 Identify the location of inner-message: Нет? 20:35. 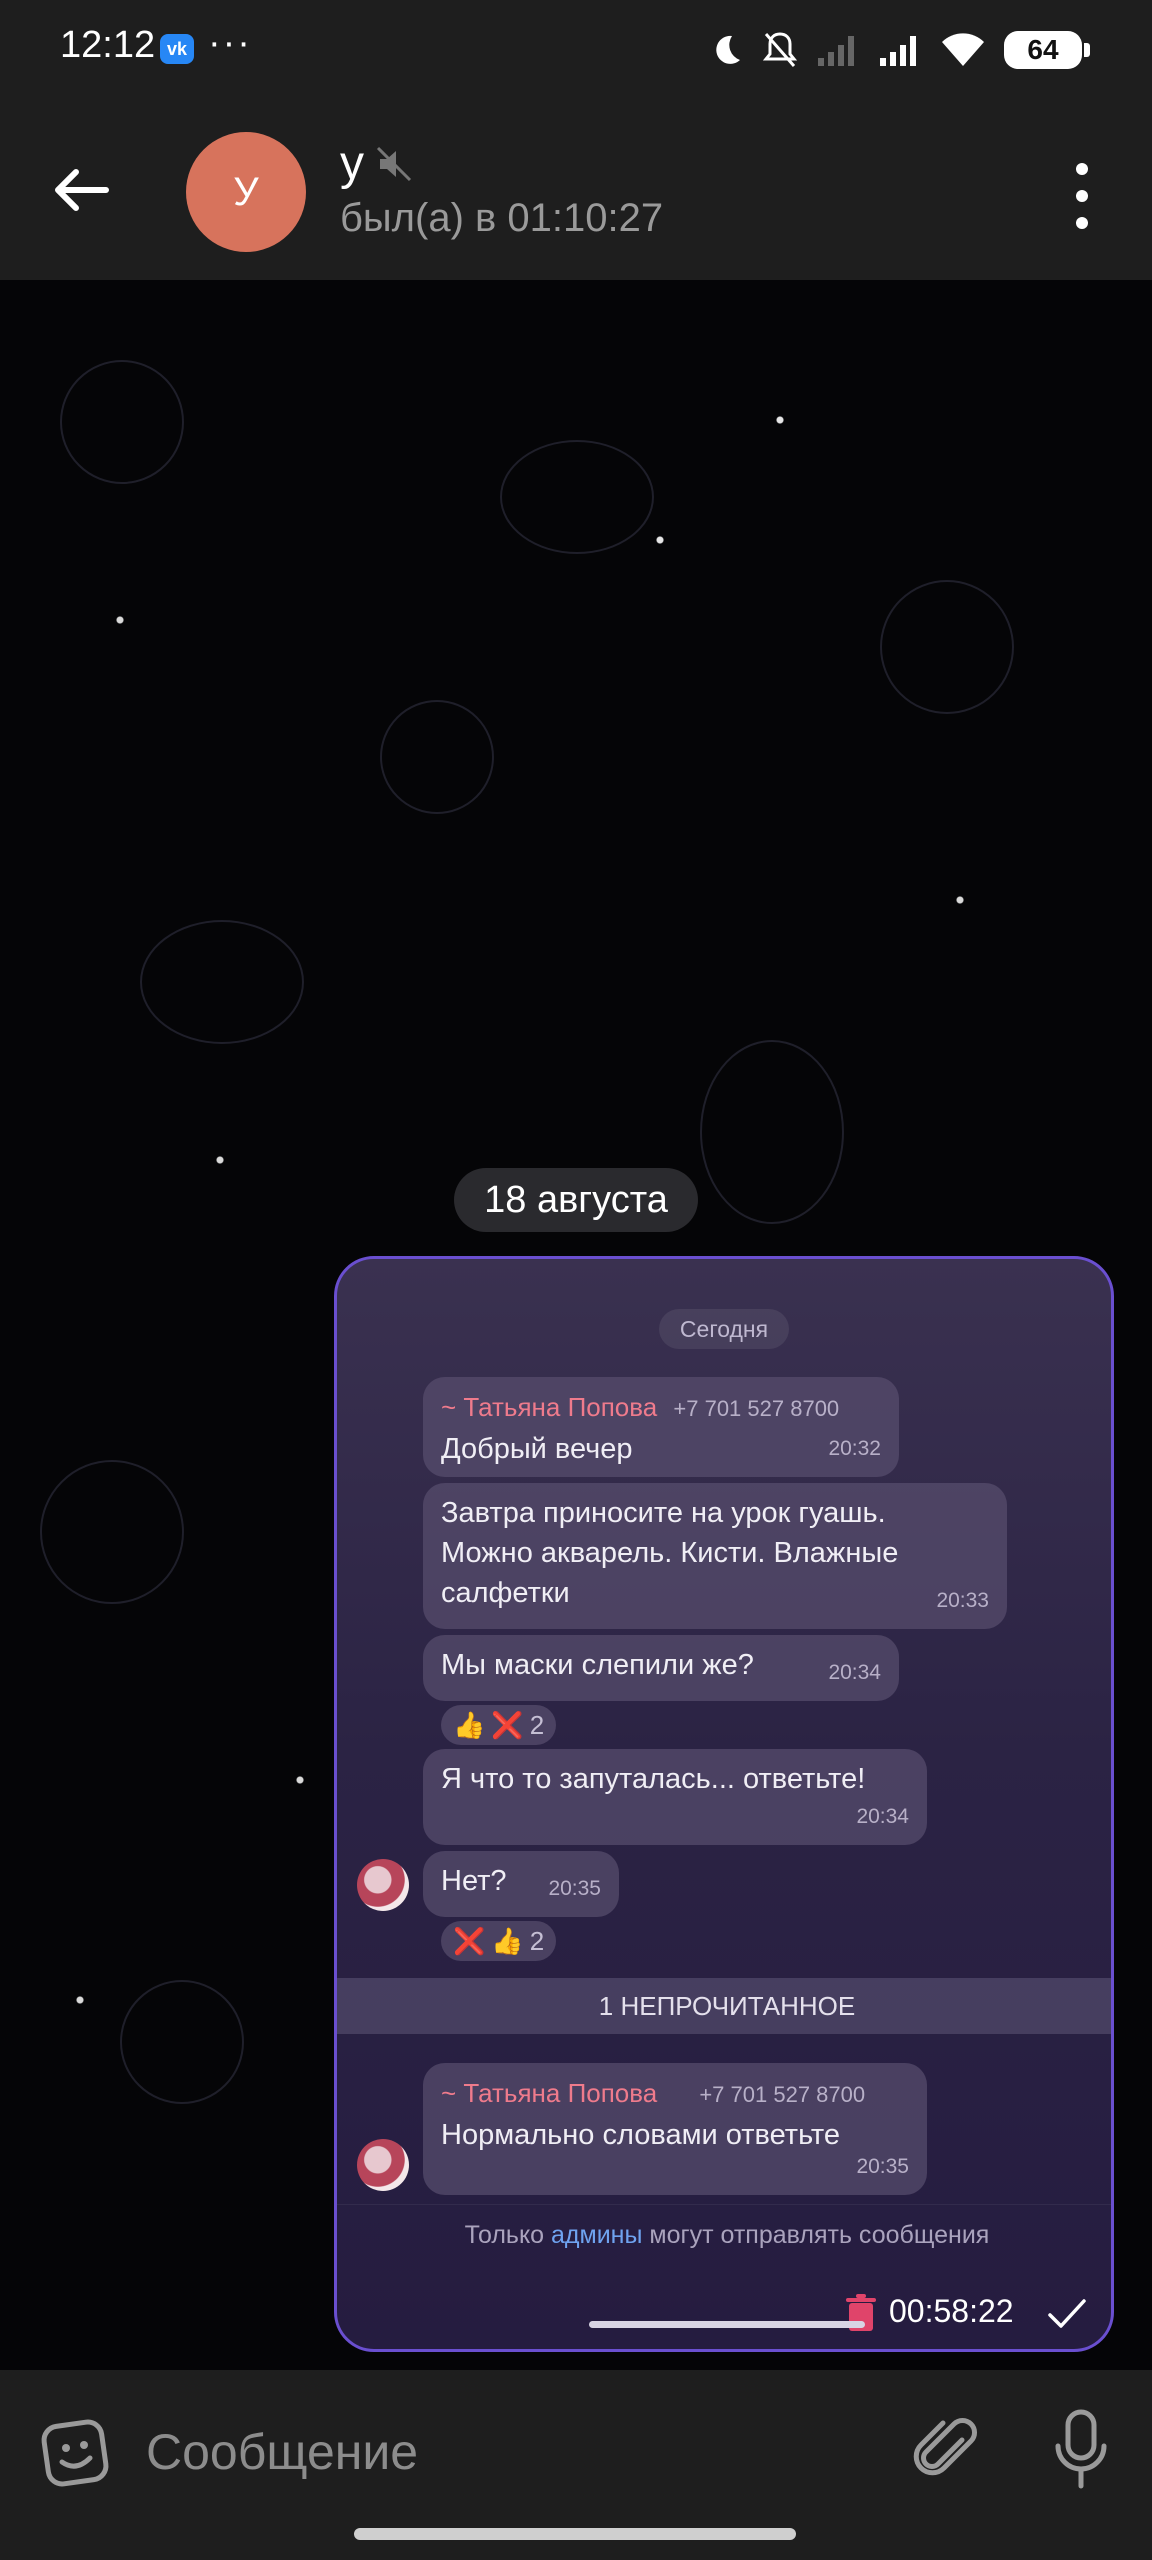
(521, 1884).